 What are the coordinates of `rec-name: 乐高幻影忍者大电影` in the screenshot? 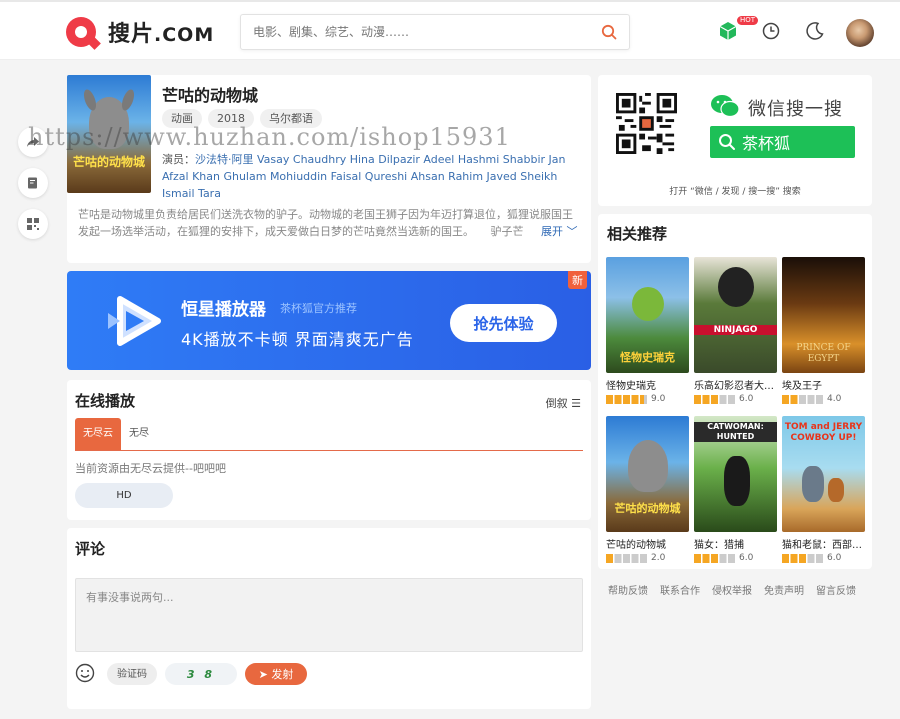 It's located at (735, 384).